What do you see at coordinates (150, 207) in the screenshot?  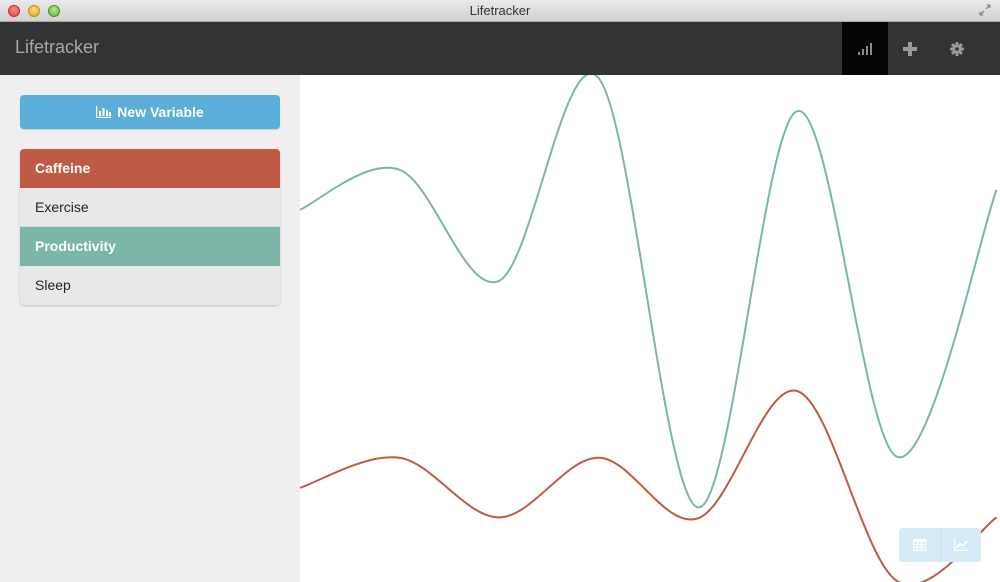 I see `variable-item-exercise: Exercise` at bounding box center [150, 207].